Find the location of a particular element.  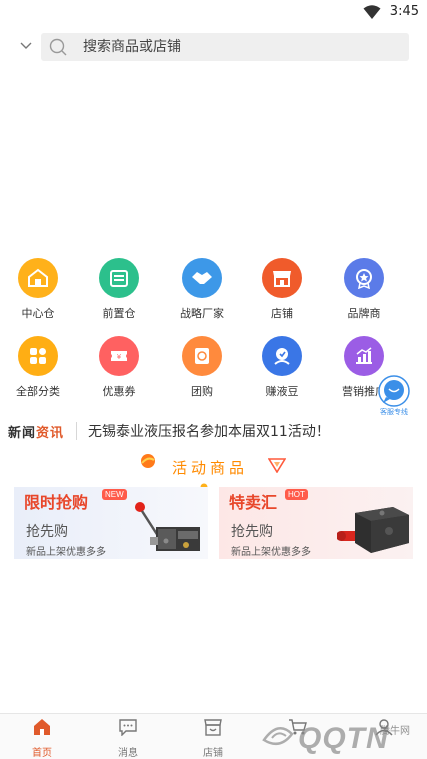

home-icon is located at coordinates (42, 727).